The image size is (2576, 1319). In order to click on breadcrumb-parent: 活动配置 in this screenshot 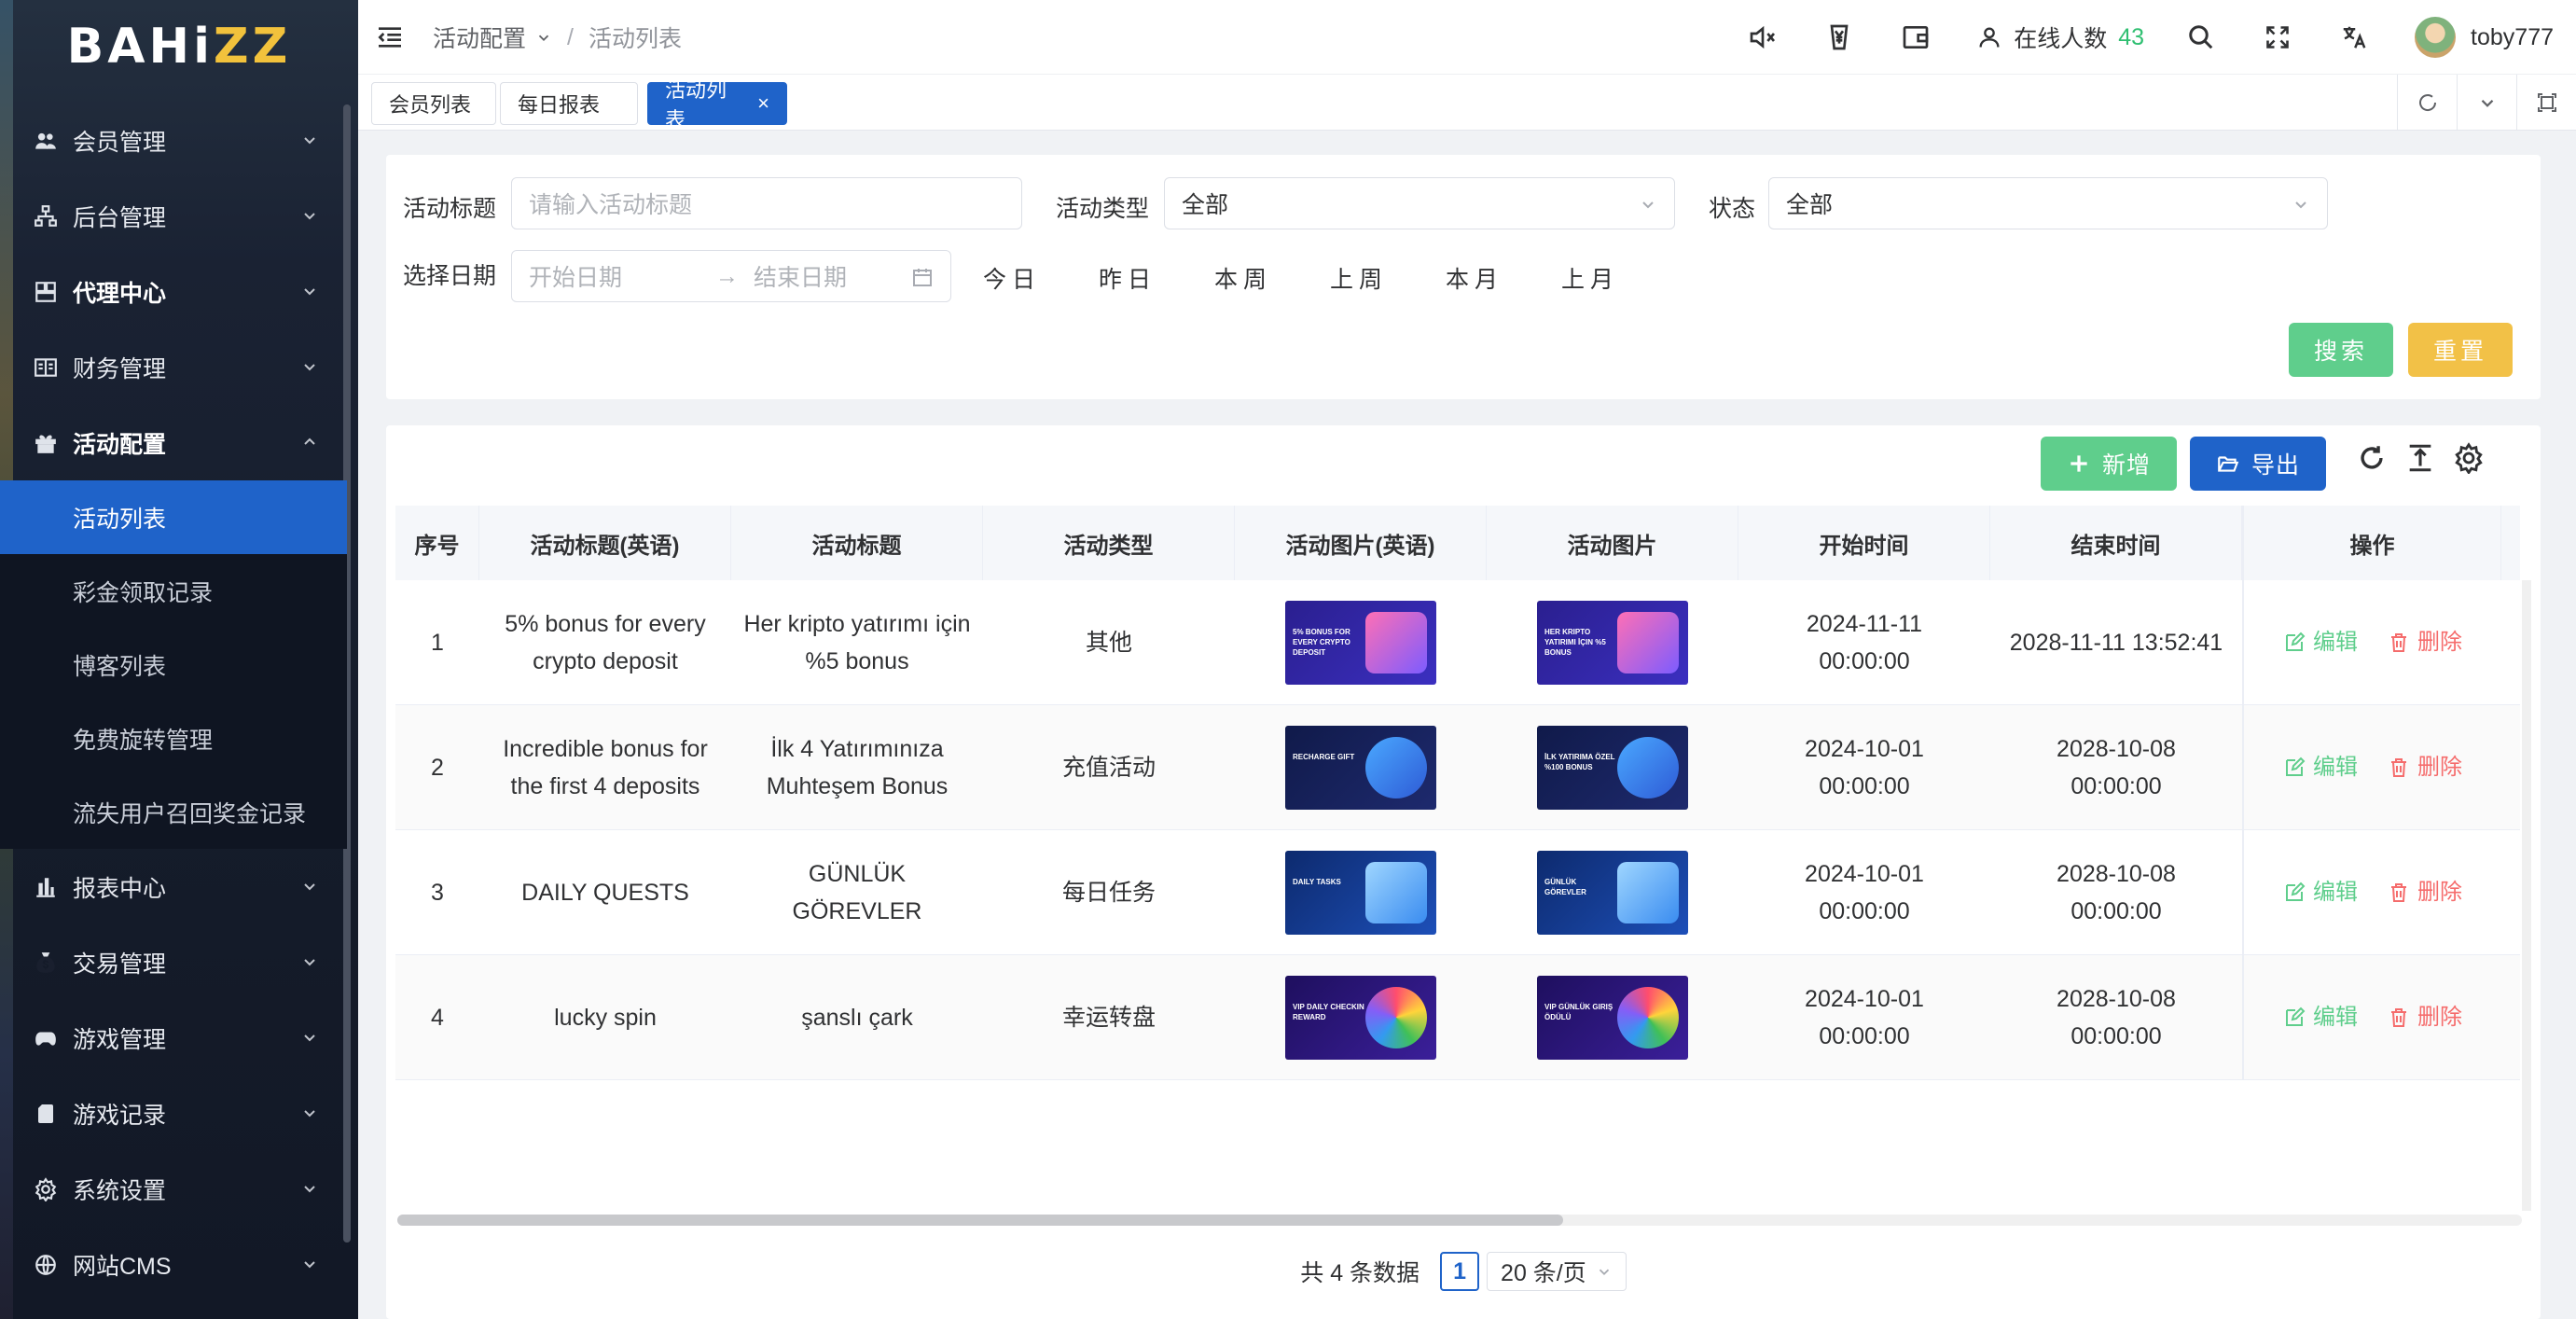, I will do `click(479, 37)`.